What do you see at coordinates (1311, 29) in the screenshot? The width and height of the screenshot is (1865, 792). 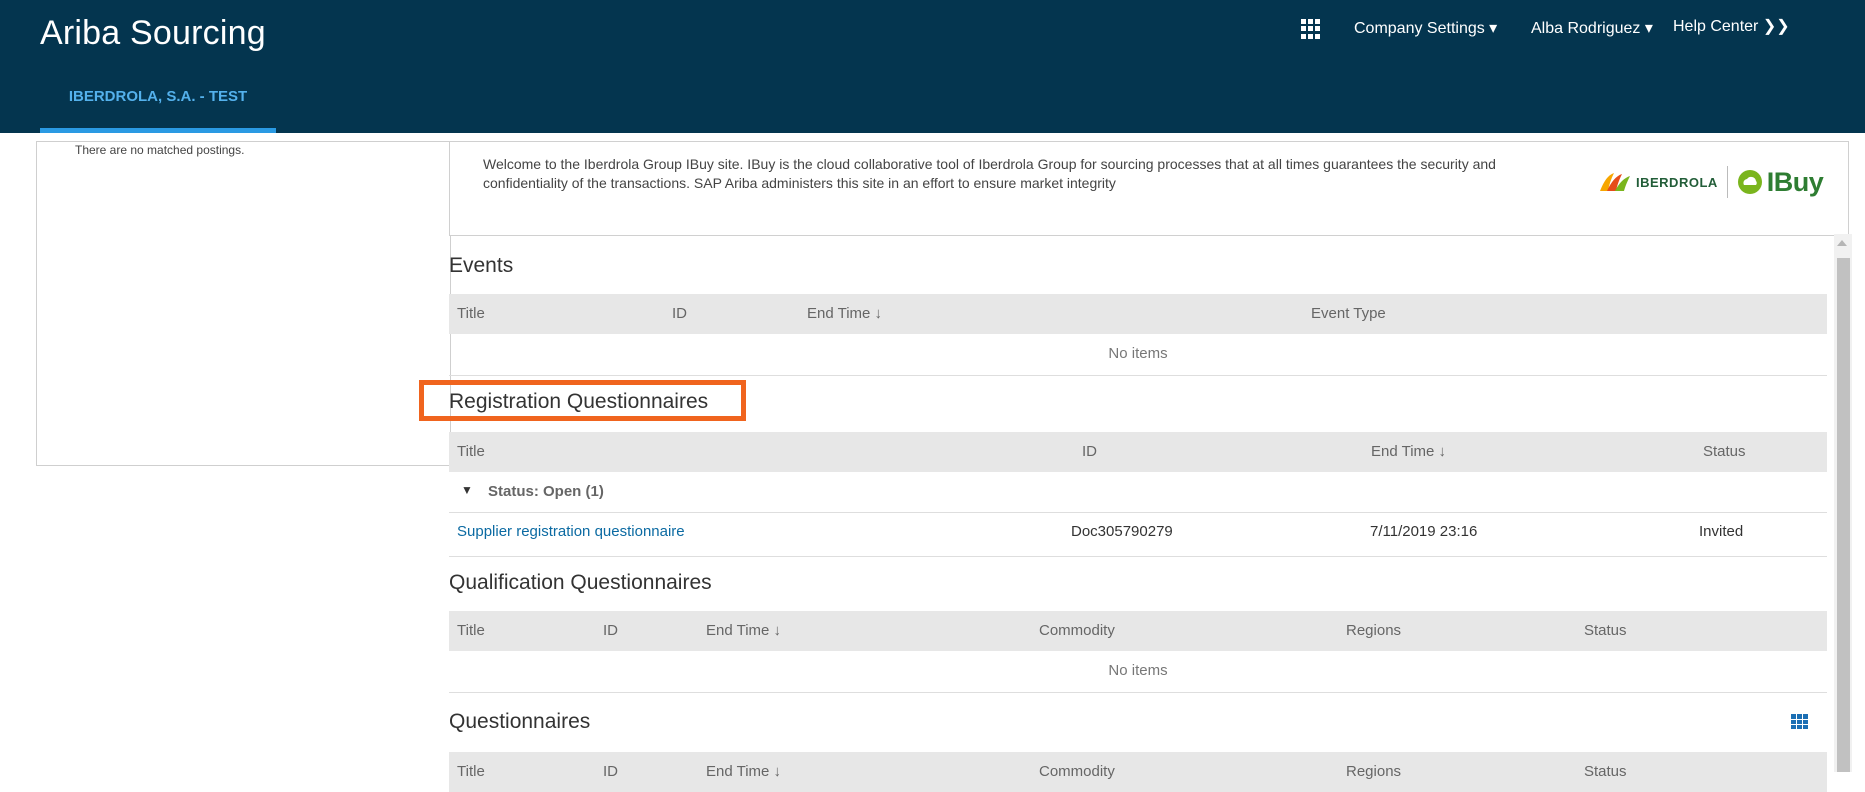 I see `app-grid-icon` at bounding box center [1311, 29].